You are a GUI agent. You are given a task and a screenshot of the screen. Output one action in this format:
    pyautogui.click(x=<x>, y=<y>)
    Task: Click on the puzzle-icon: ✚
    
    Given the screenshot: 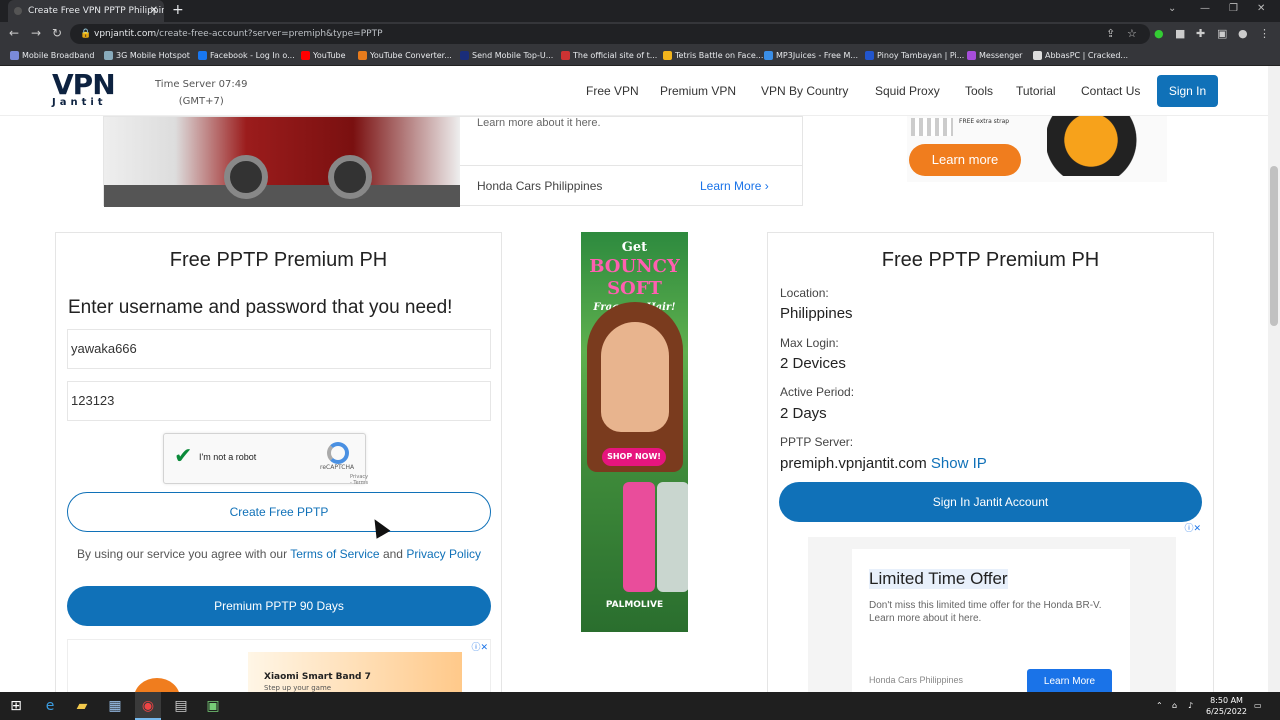 What is the action you would take?
    pyautogui.click(x=1200, y=33)
    